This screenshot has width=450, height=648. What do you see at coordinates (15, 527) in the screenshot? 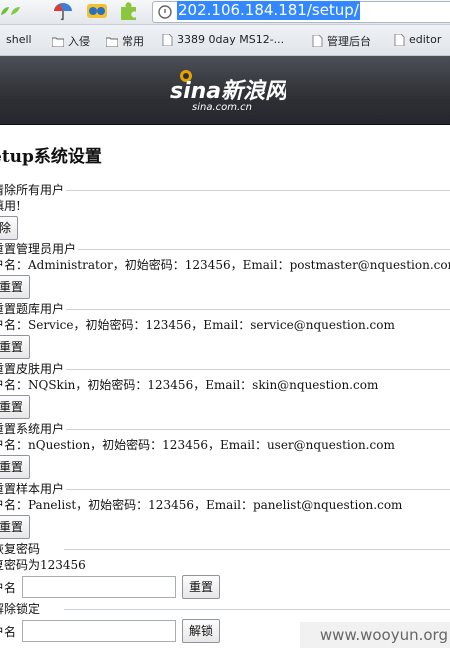
I see `reset-panelist-button: 重置` at bounding box center [15, 527].